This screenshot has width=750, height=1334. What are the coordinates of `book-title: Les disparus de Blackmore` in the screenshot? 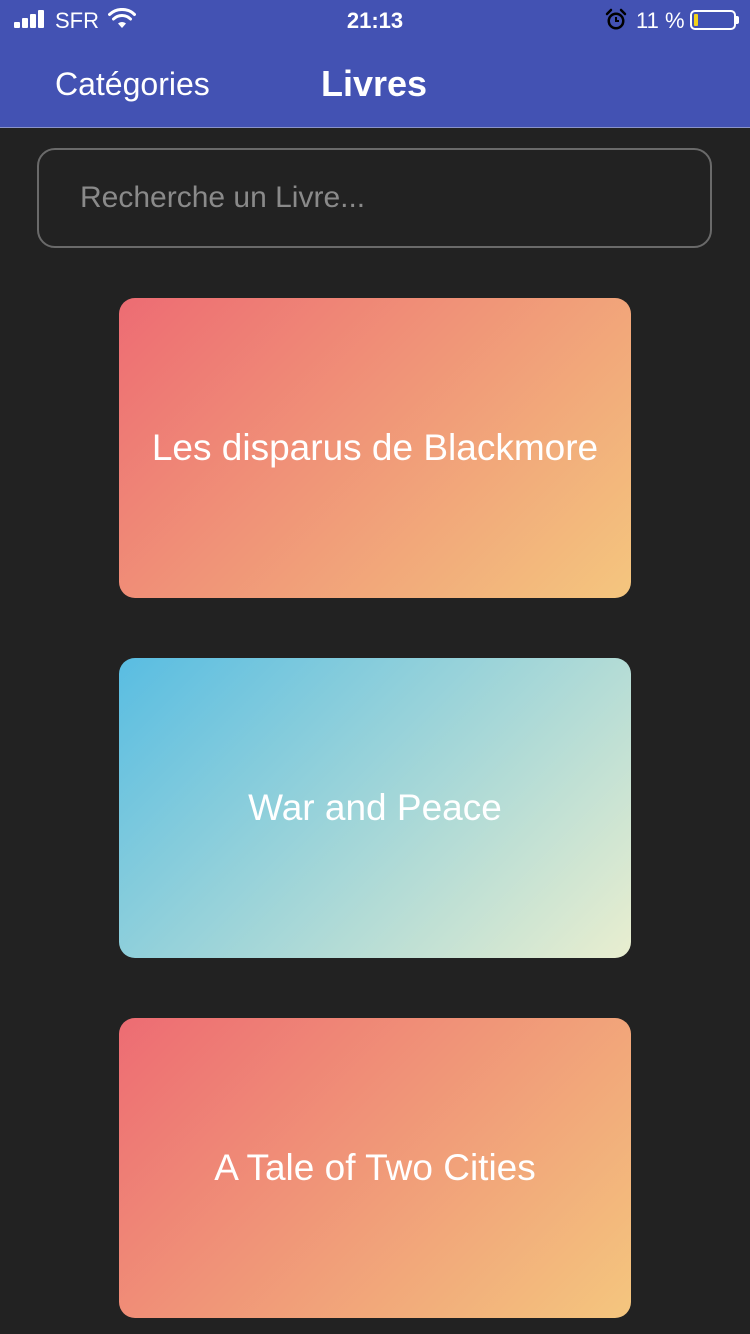 It's located at (375, 447).